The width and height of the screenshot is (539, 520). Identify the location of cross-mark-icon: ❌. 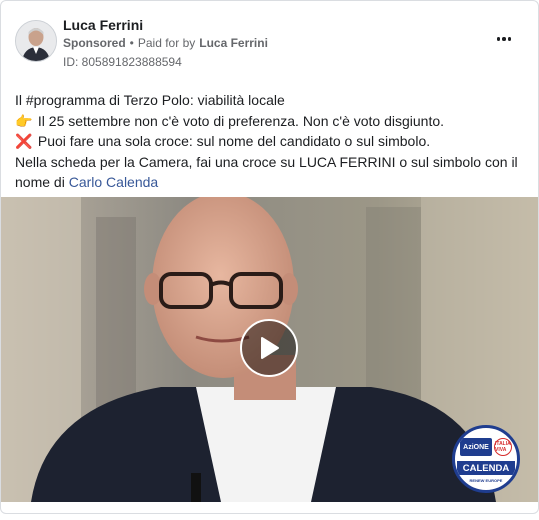
(24, 141).